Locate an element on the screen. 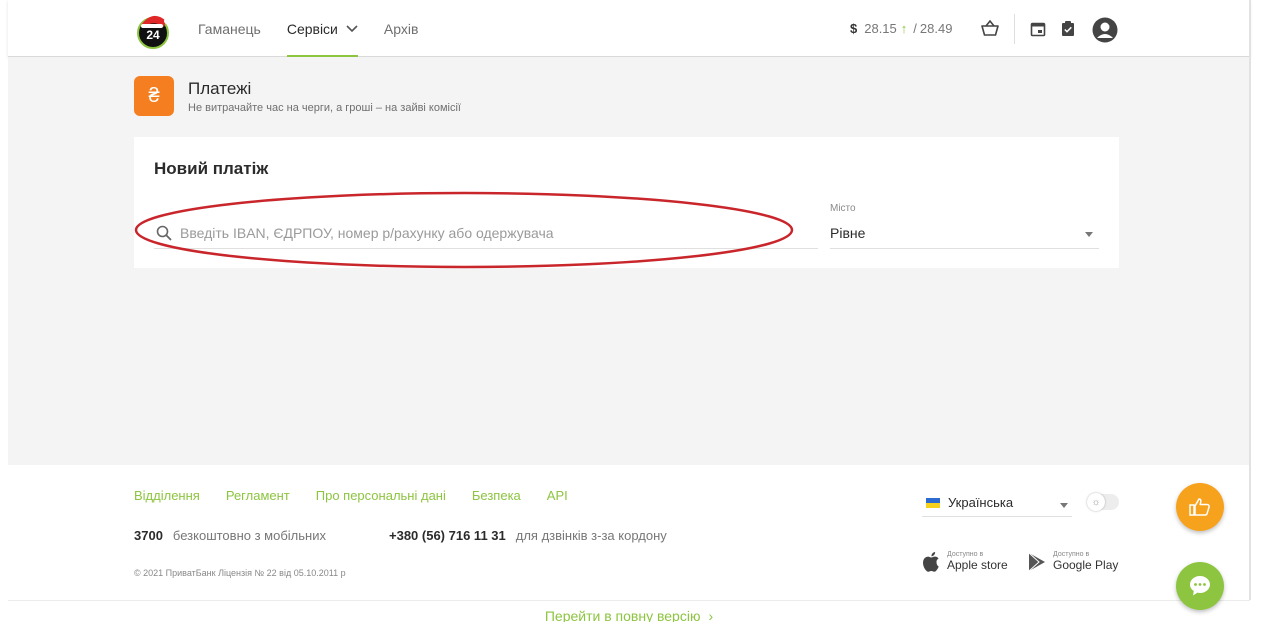 Image resolution: width=1261 pixels, height=622 pixels. google-play-link: Доступно в Google Play is located at coordinates (1073, 561).